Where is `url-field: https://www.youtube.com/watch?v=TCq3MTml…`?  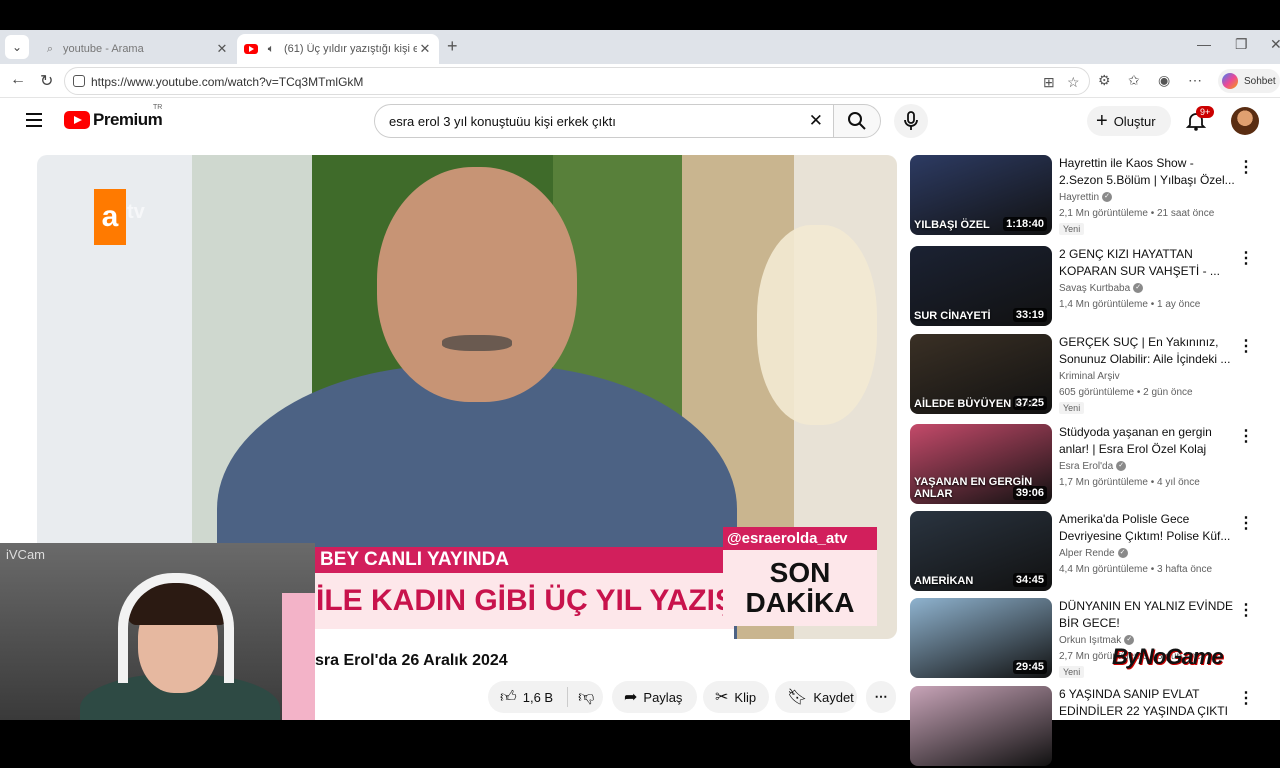
url-field: https://www.youtube.com/watch?v=TCq3MTml… is located at coordinates (577, 81).